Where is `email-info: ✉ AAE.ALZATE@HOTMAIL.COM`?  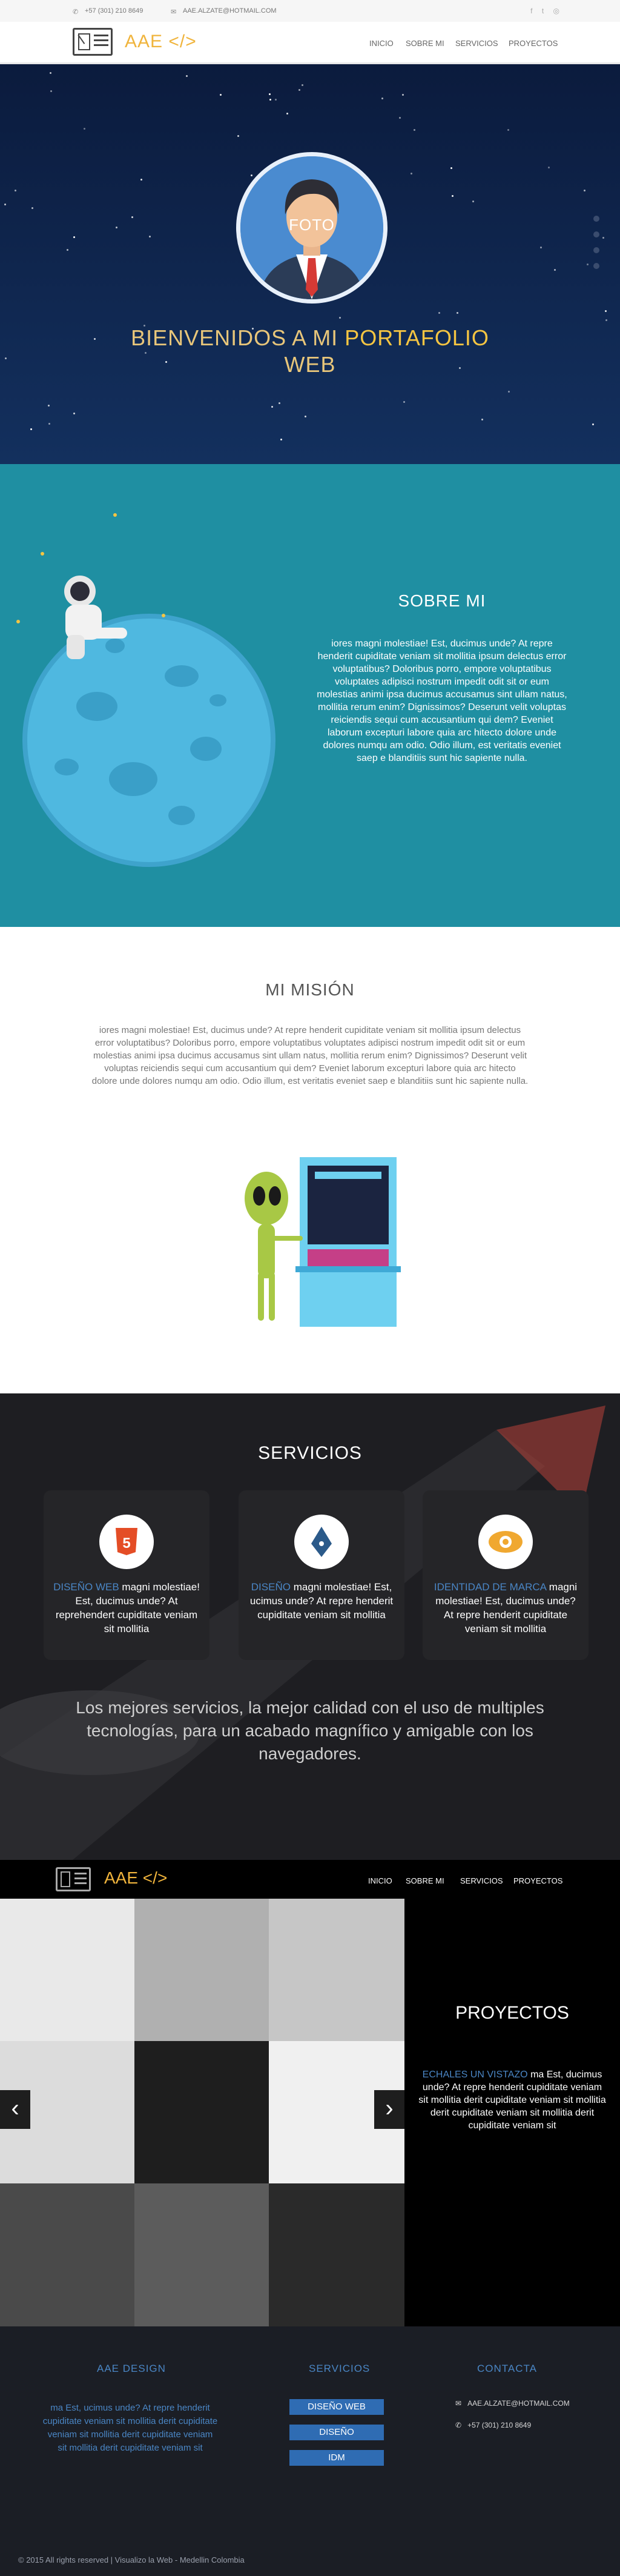 email-info: ✉ AAE.ALZATE@HOTMAIL.COM is located at coordinates (224, 11).